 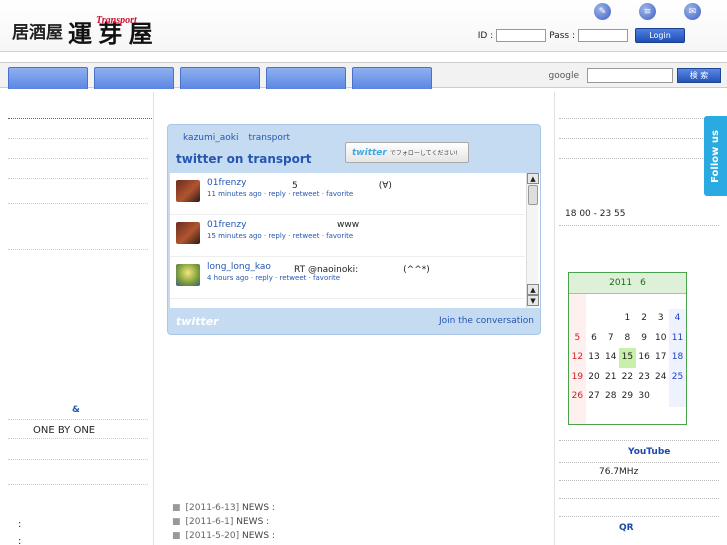 What do you see at coordinates (603, 35) in the screenshot?
I see `pass-input` at bounding box center [603, 35].